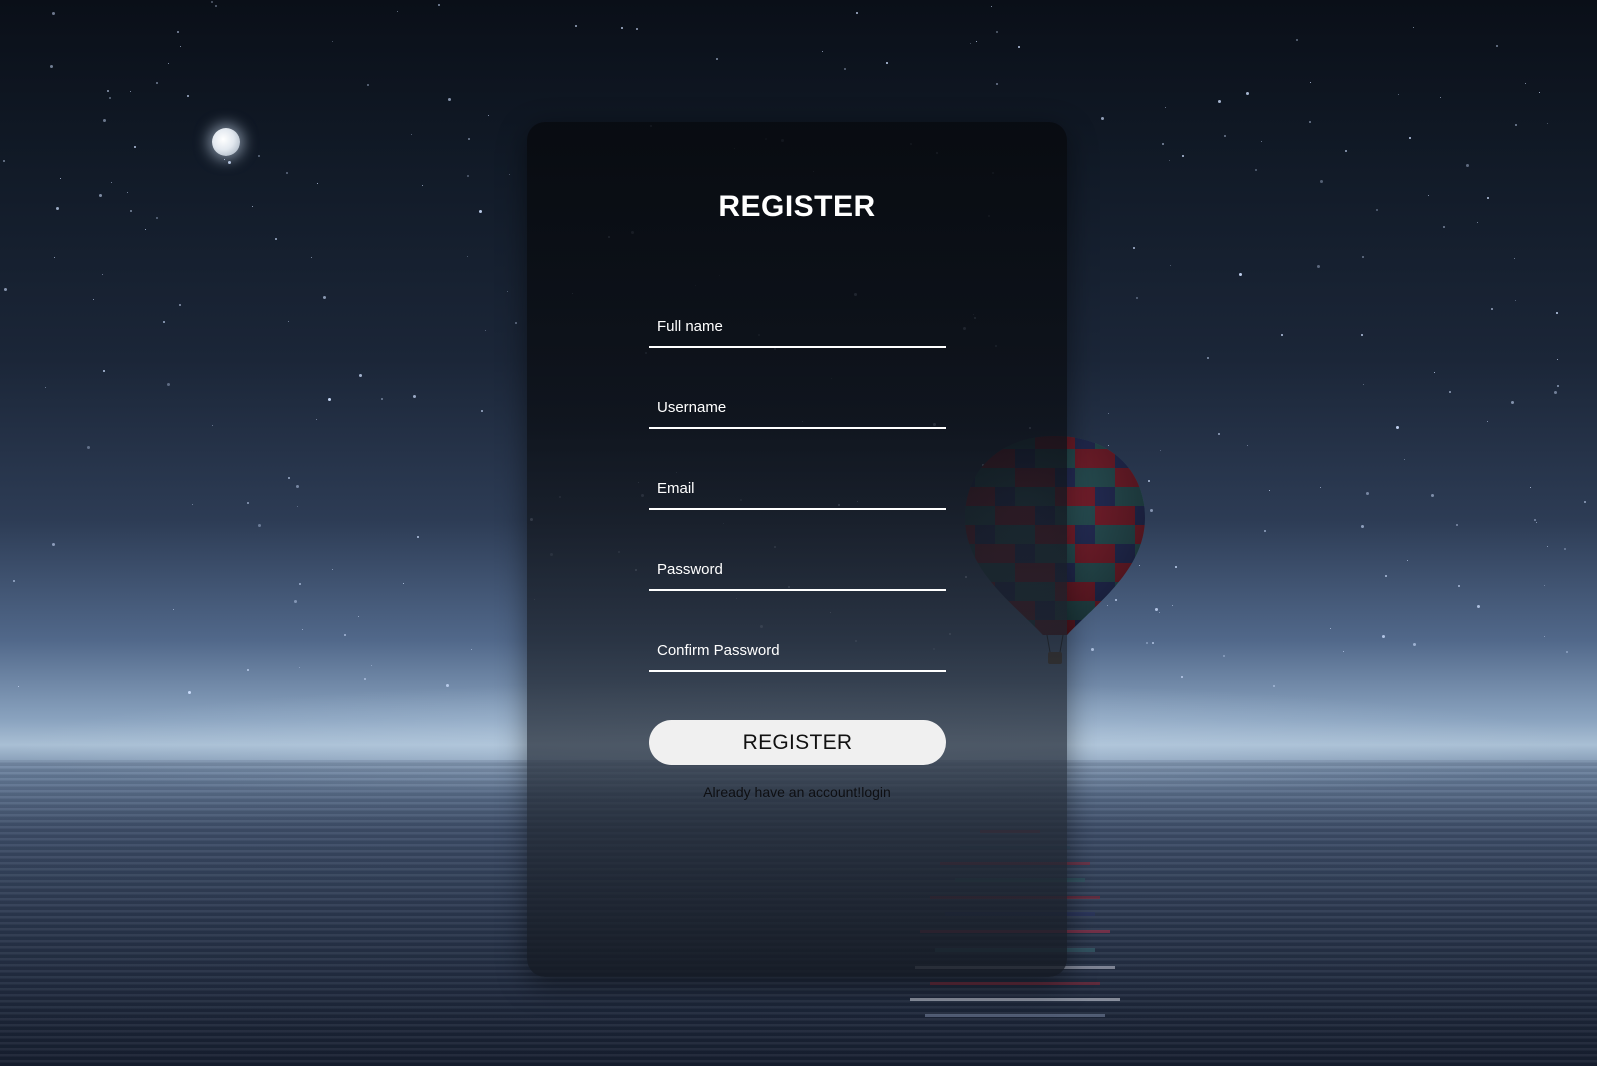 Image resolution: width=1597 pixels, height=1066 pixels. What do you see at coordinates (876, 792) in the screenshot?
I see `login-link: login` at bounding box center [876, 792].